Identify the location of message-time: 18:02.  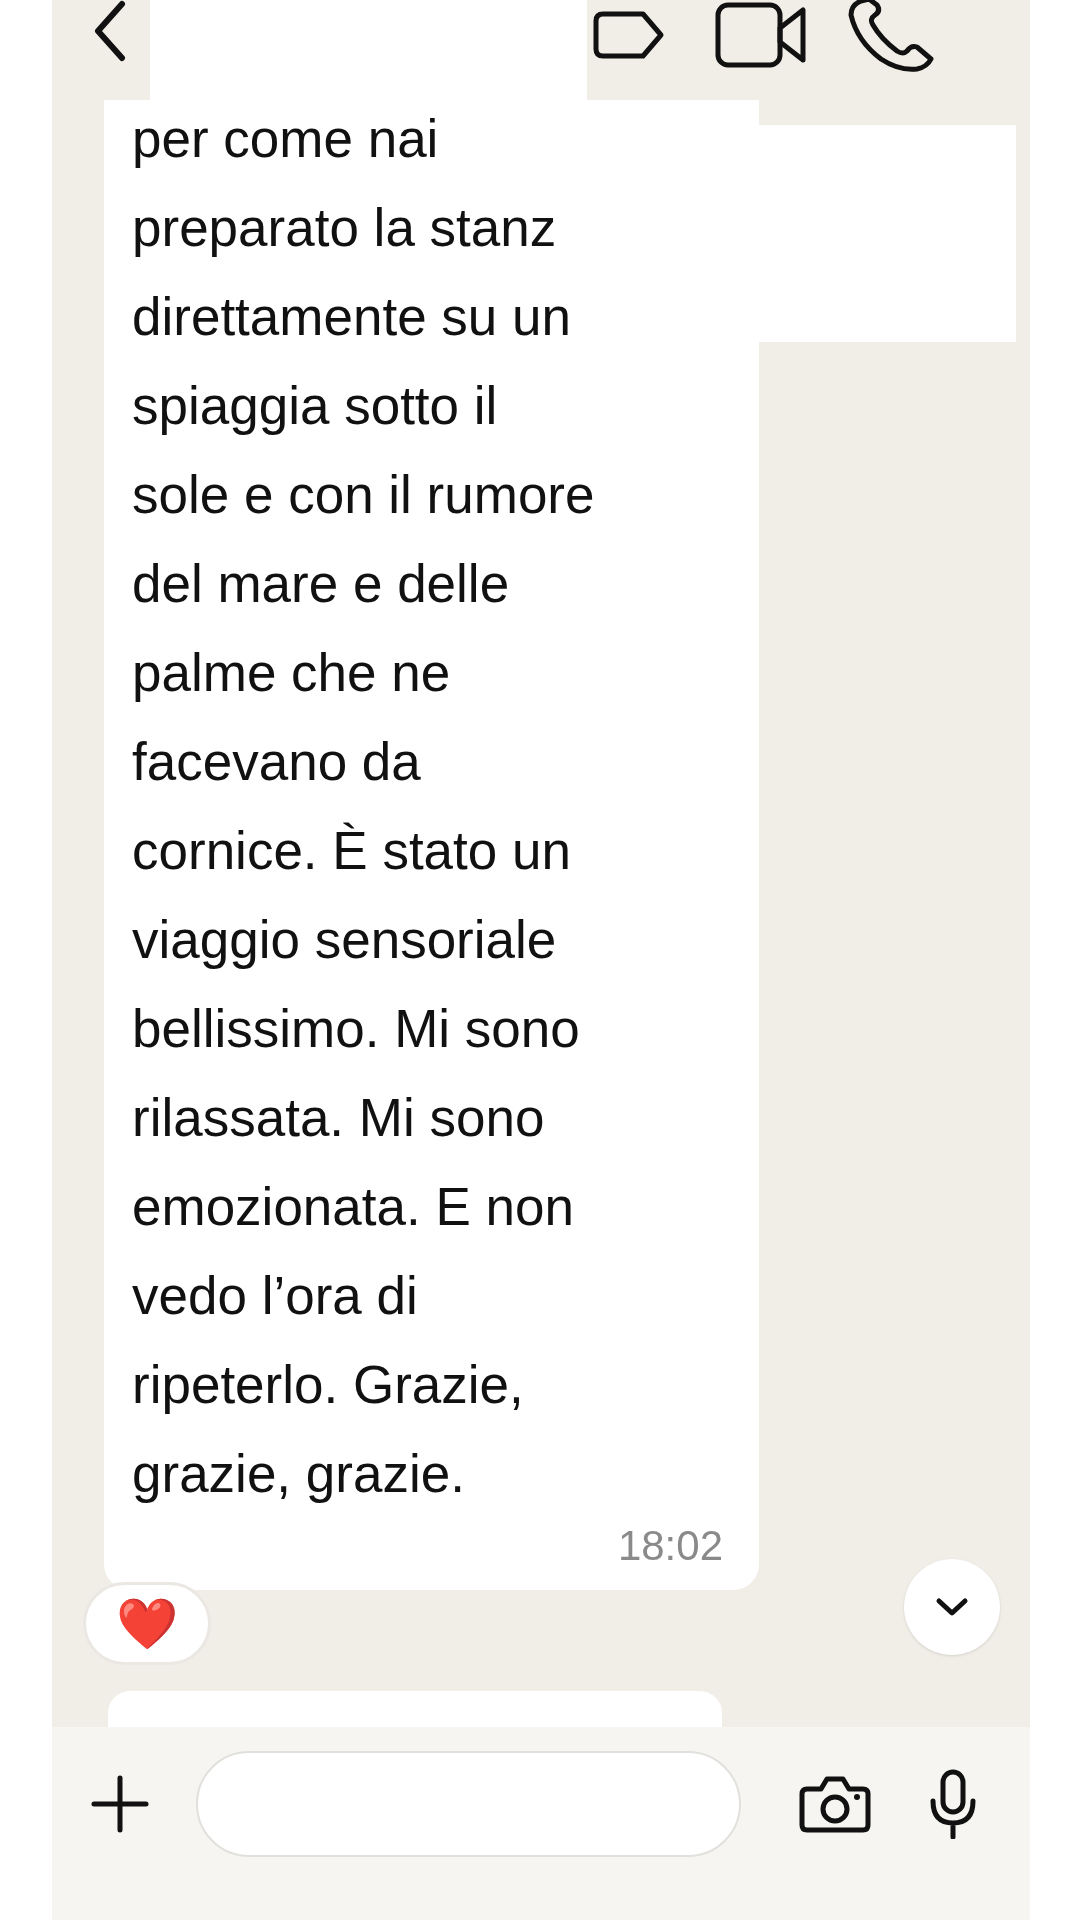
(670, 1546).